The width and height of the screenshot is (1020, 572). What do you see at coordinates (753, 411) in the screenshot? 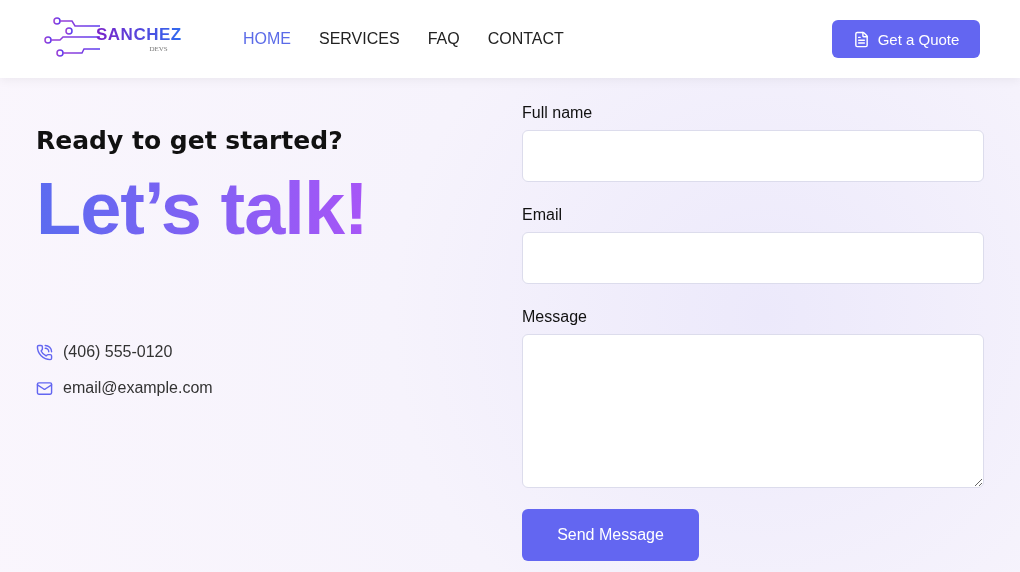
I see `message-field` at bounding box center [753, 411].